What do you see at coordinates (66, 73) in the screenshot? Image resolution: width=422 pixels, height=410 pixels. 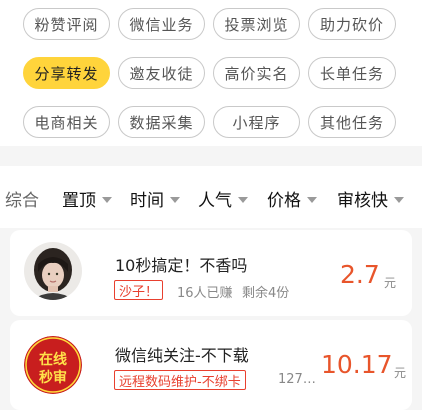 I see `category-chip-share: 分享转发` at bounding box center [66, 73].